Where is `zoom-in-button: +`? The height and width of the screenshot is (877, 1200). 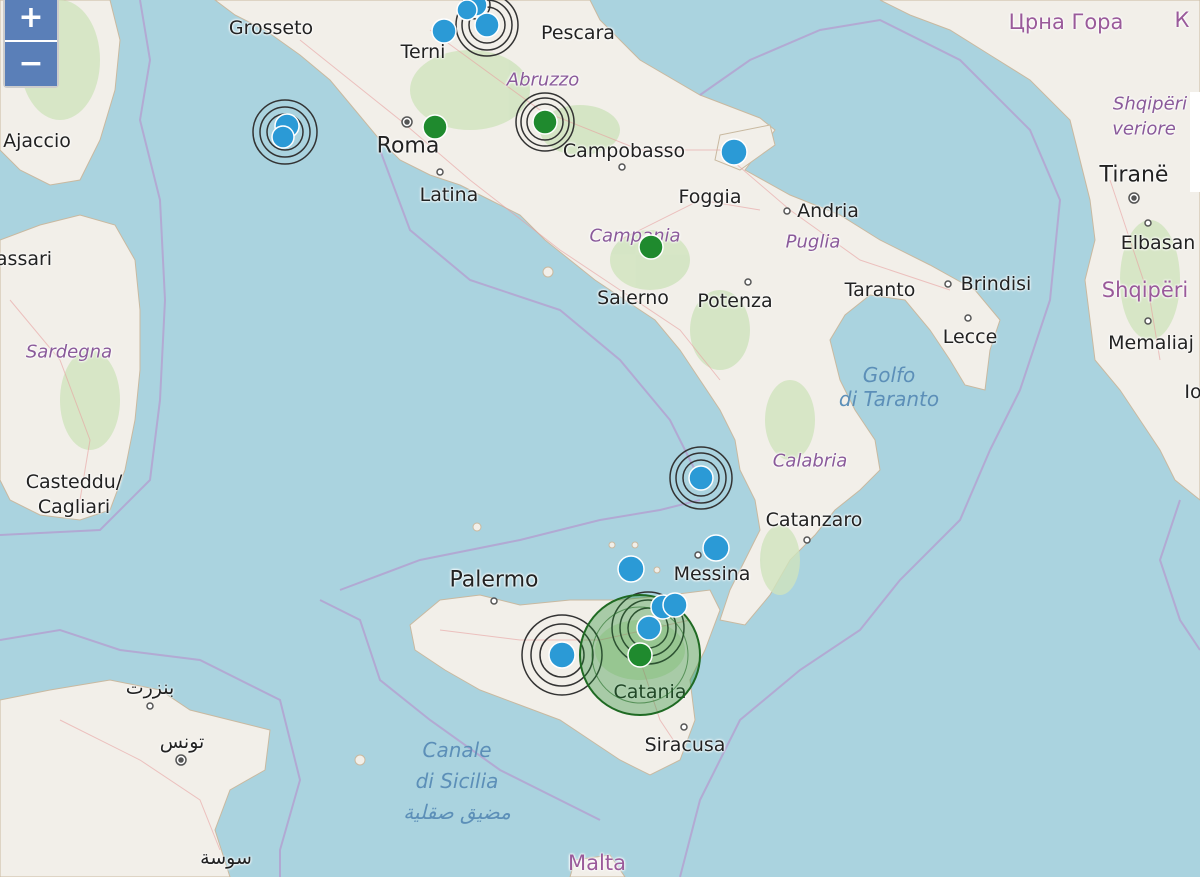 zoom-in-button: + is located at coordinates (31, 21).